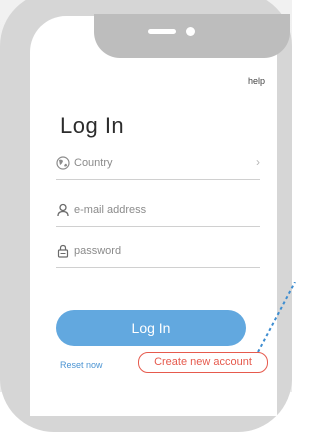 The width and height of the screenshot is (320, 432). Describe the element at coordinates (158, 254) in the screenshot. I see `password-field: password` at that location.